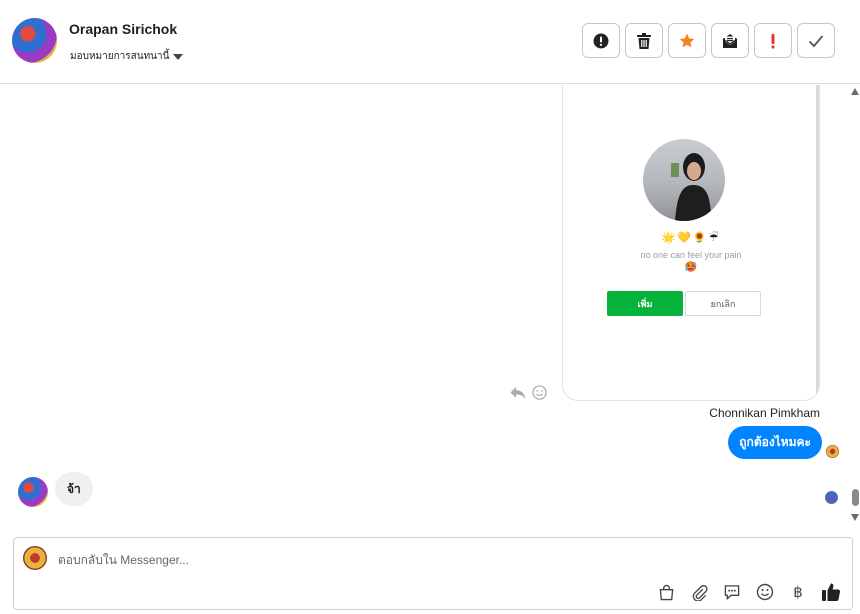 The height and width of the screenshot is (614, 860). What do you see at coordinates (723, 303) in the screenshot?
I see `cancel-button: ยกเลิก` at bounding box center [723, 303].